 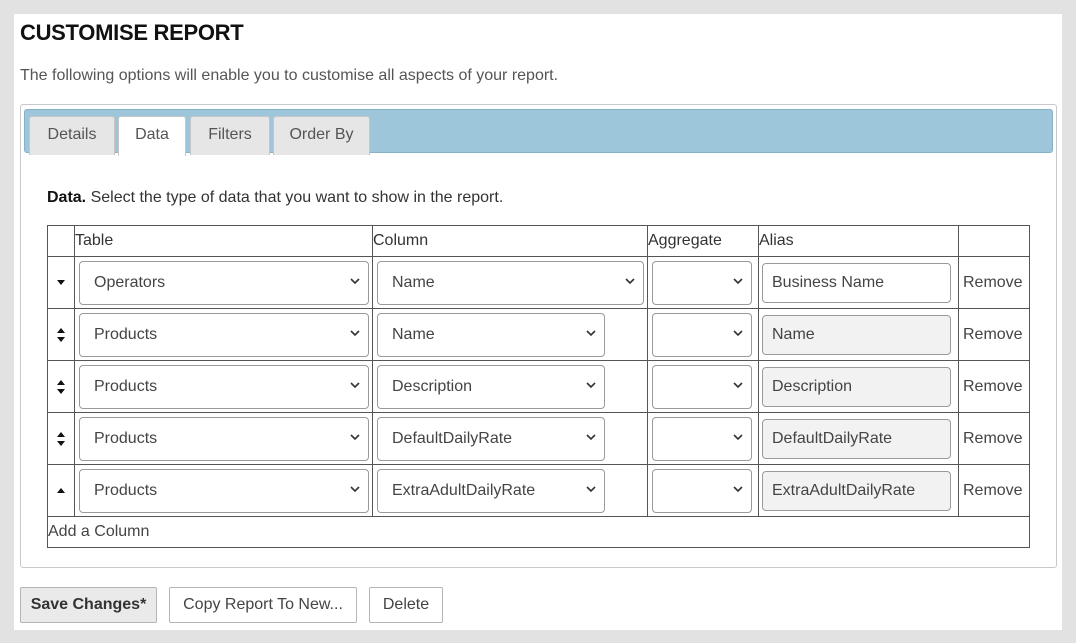 I want to click on column-select-value: DefaultDailyRate, so click(x=452, y=438).